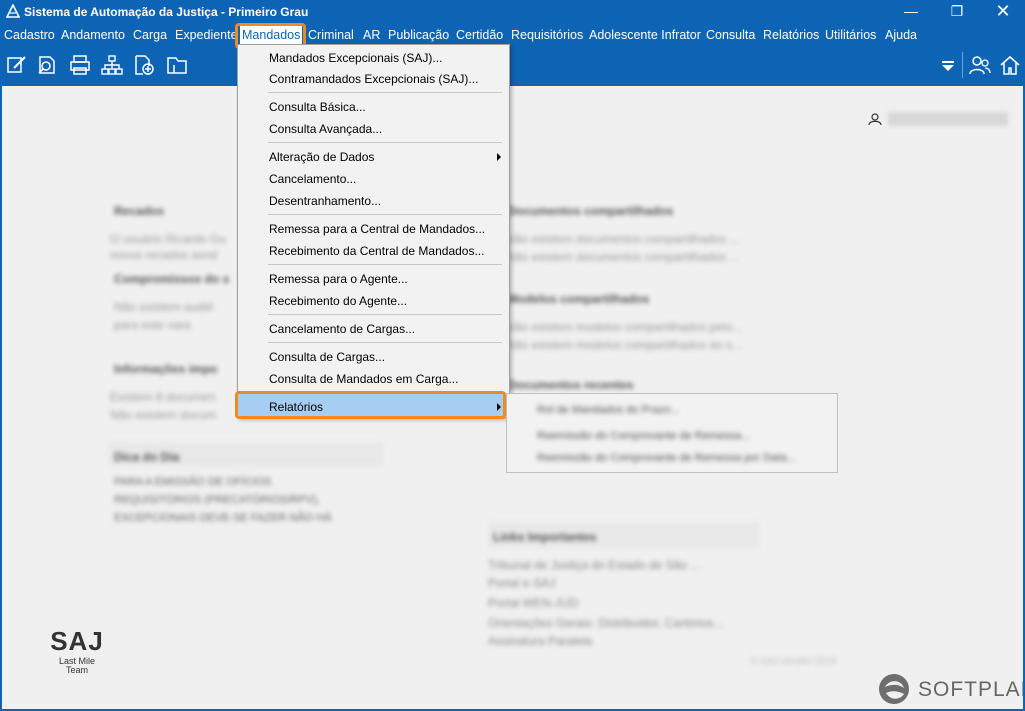 This screenshot has height=711, width=1025. I want to click on relatorios-item-highlight, so click(370, 405).